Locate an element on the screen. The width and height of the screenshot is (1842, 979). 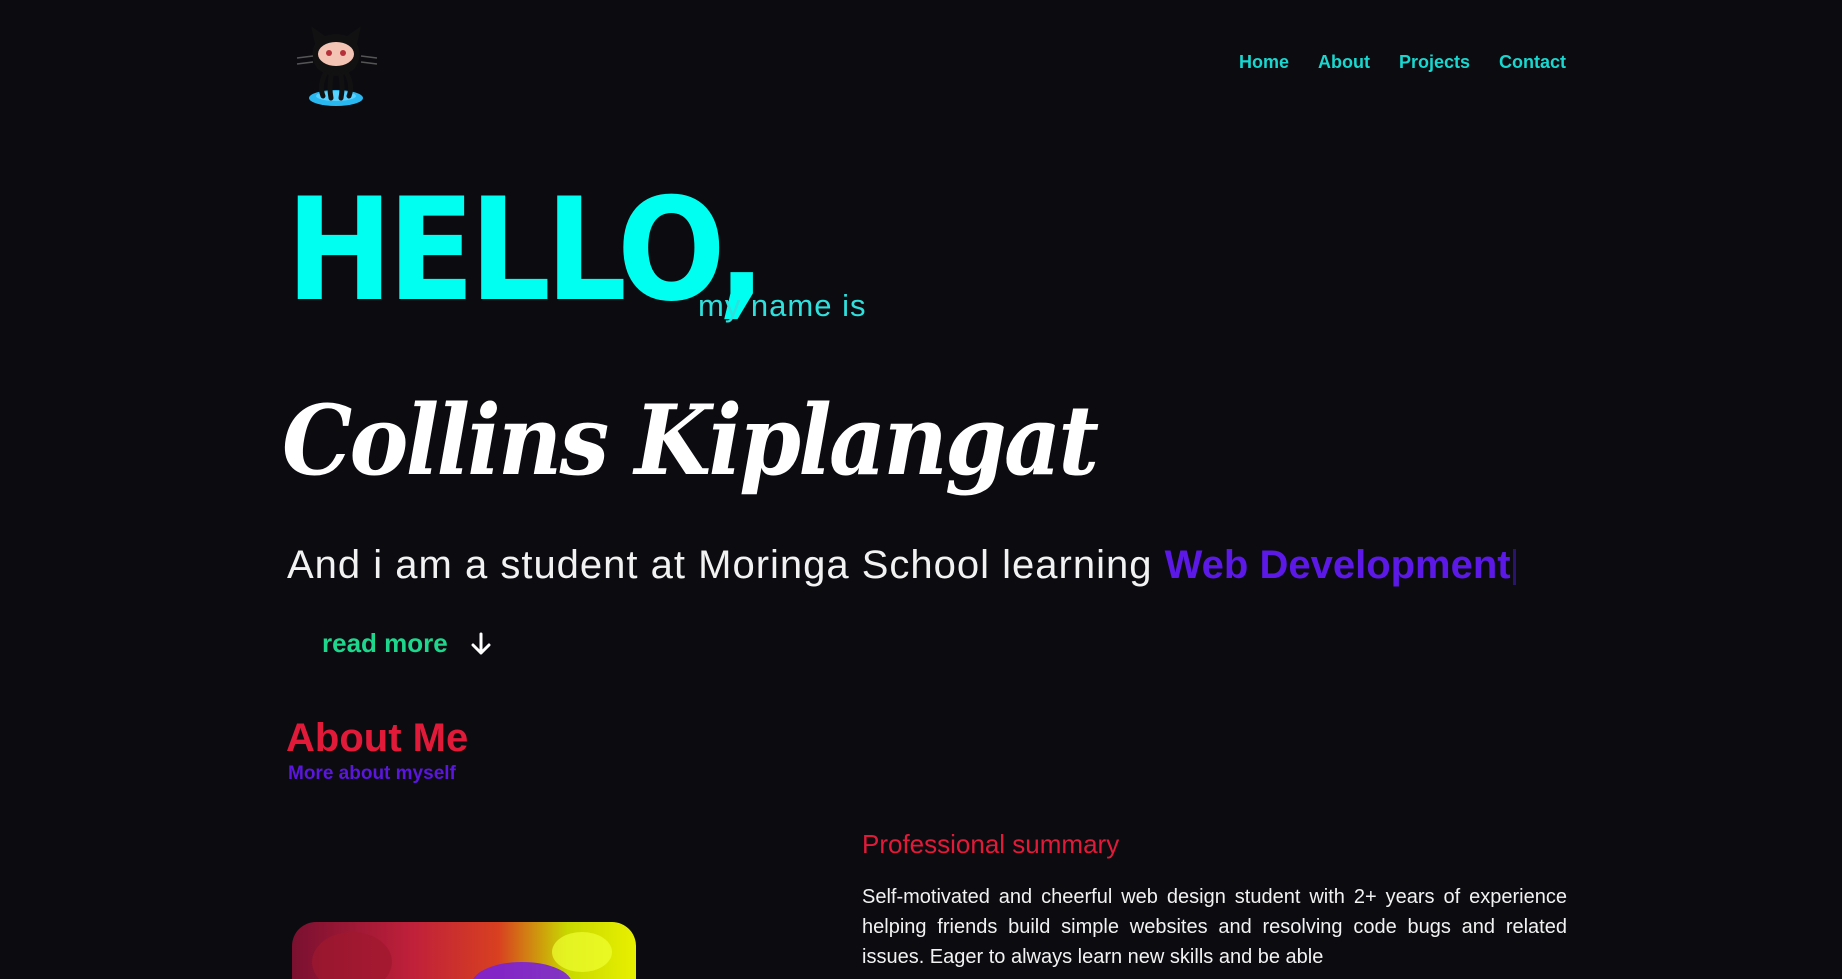
about-title: About Me is located at coordinates (377, 738).